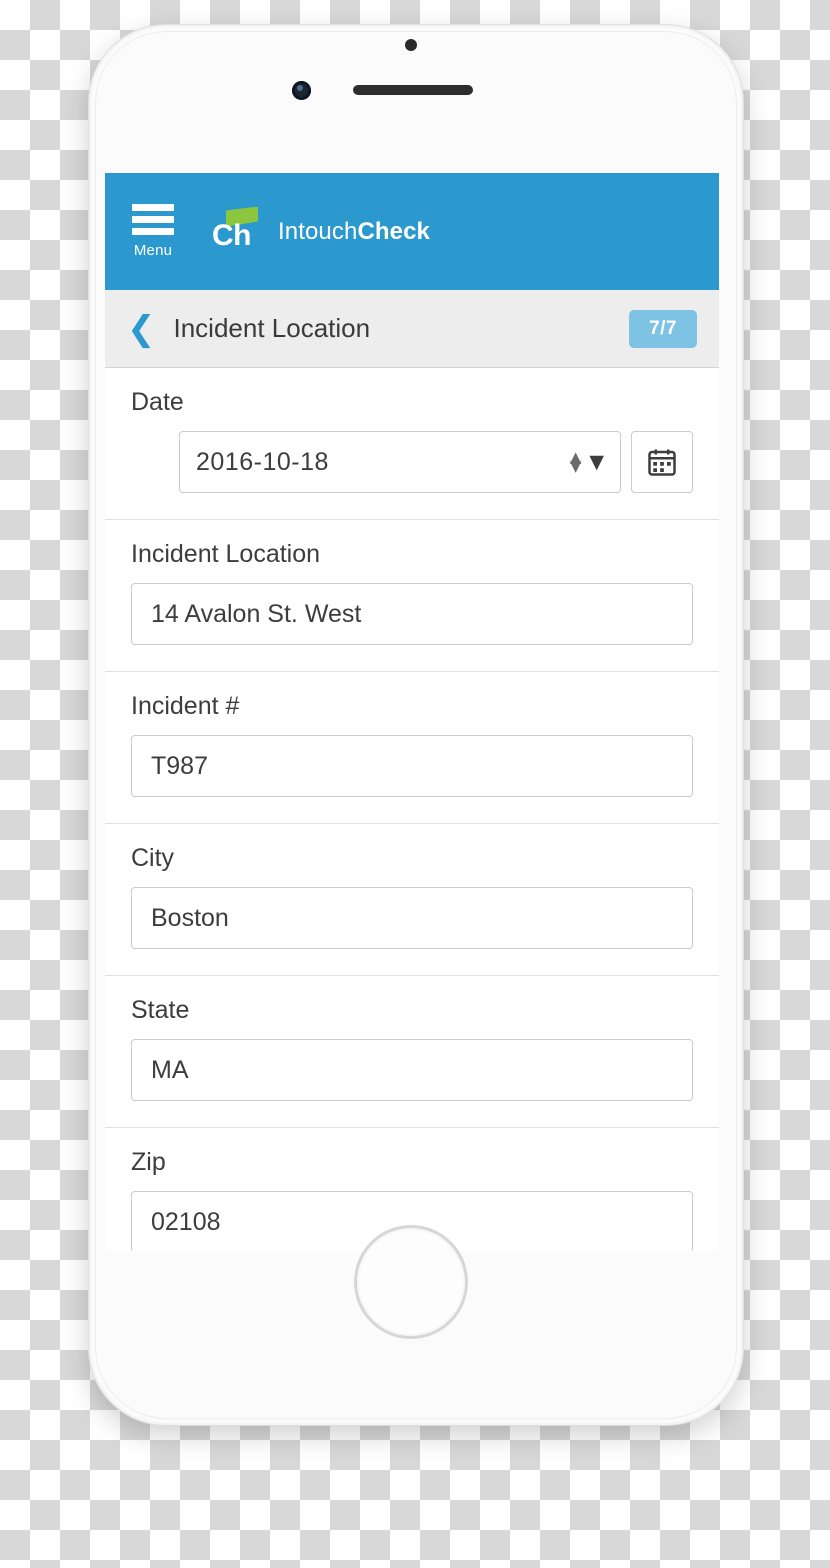 This screenshot has width=830, height=1568. What do you see at coordinates (412, 766) in the screenshot?
I see `incident-number-input: T987` at bounding box center [412, 766].